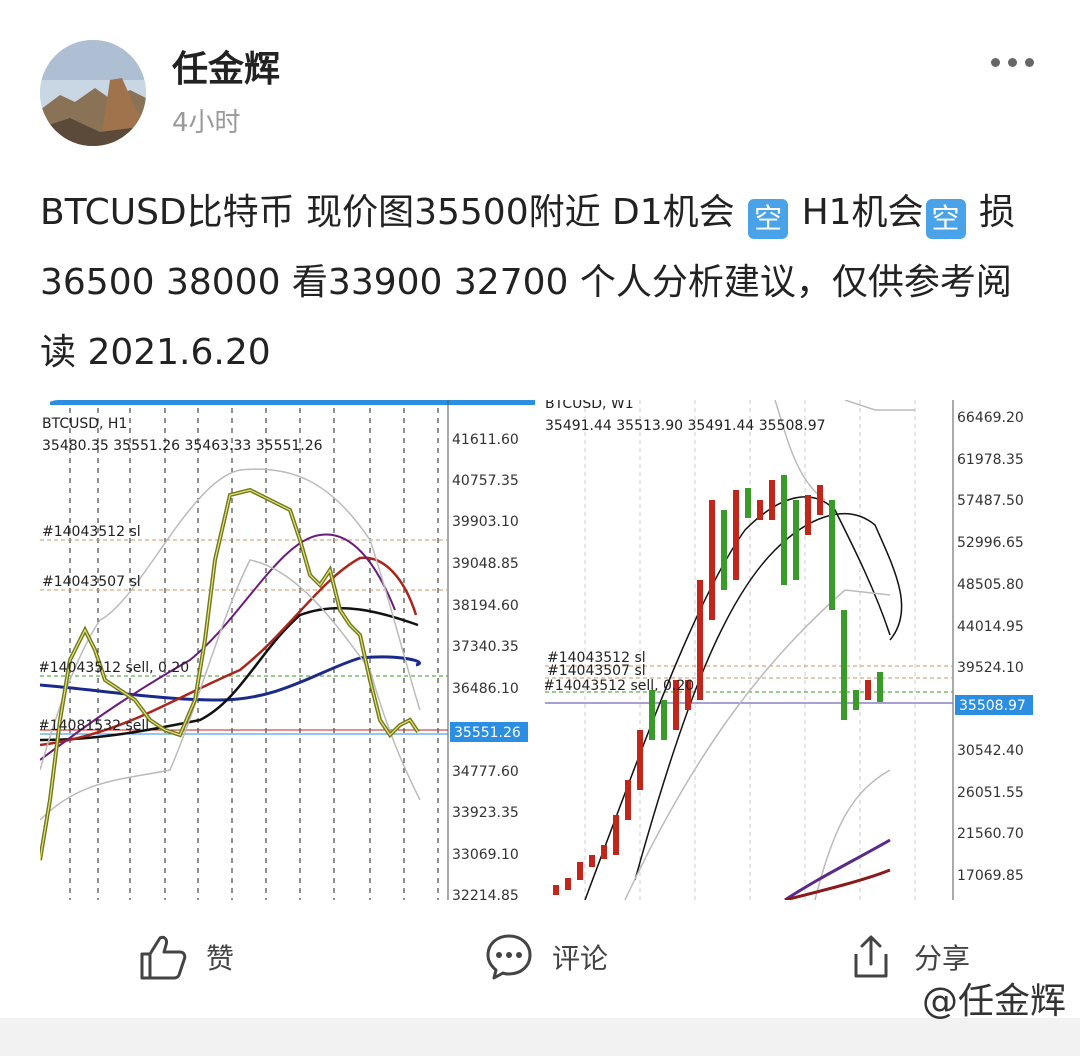  I want to click on price-tick: 41611.60, so click(485, 440).